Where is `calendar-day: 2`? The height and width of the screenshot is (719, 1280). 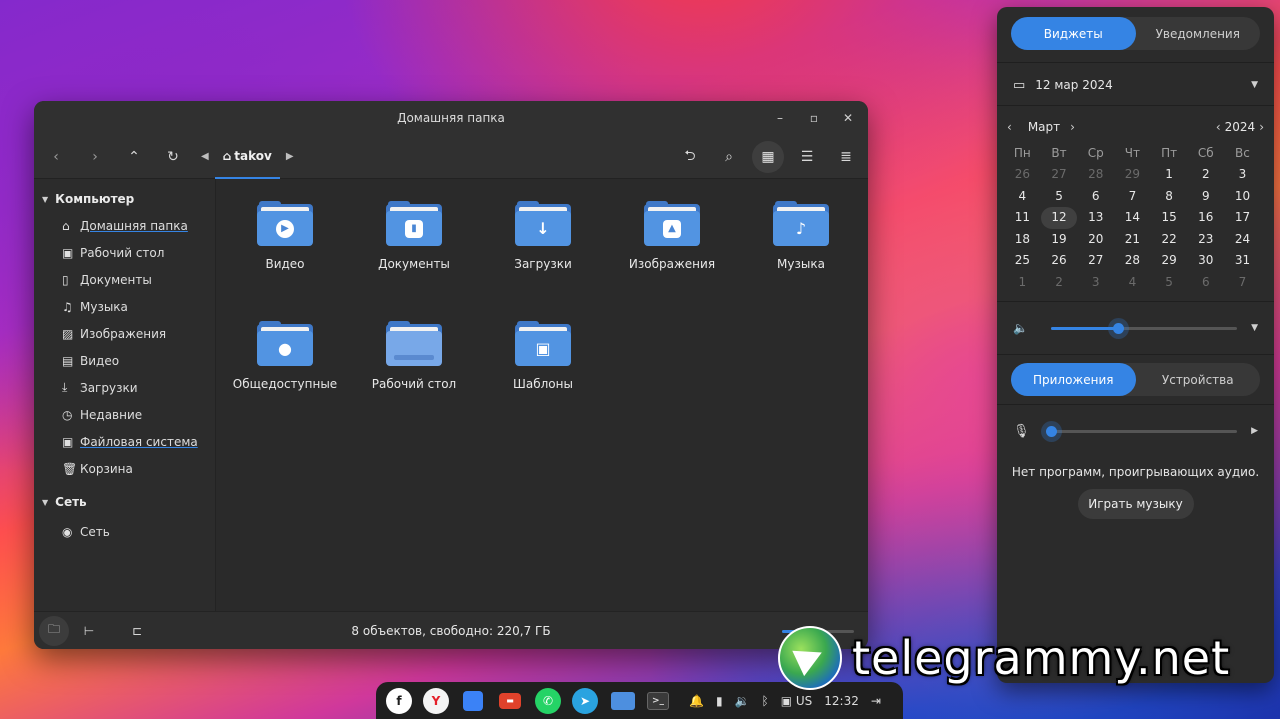 calendar-day: 2 is located at coordinates (1205, 175).